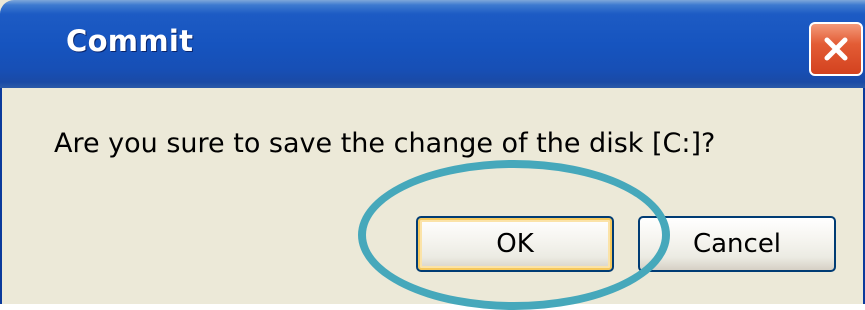 Image resolution: width=865 pixels, height=310 pixels. I want to click on close-button, so click(836, 49).